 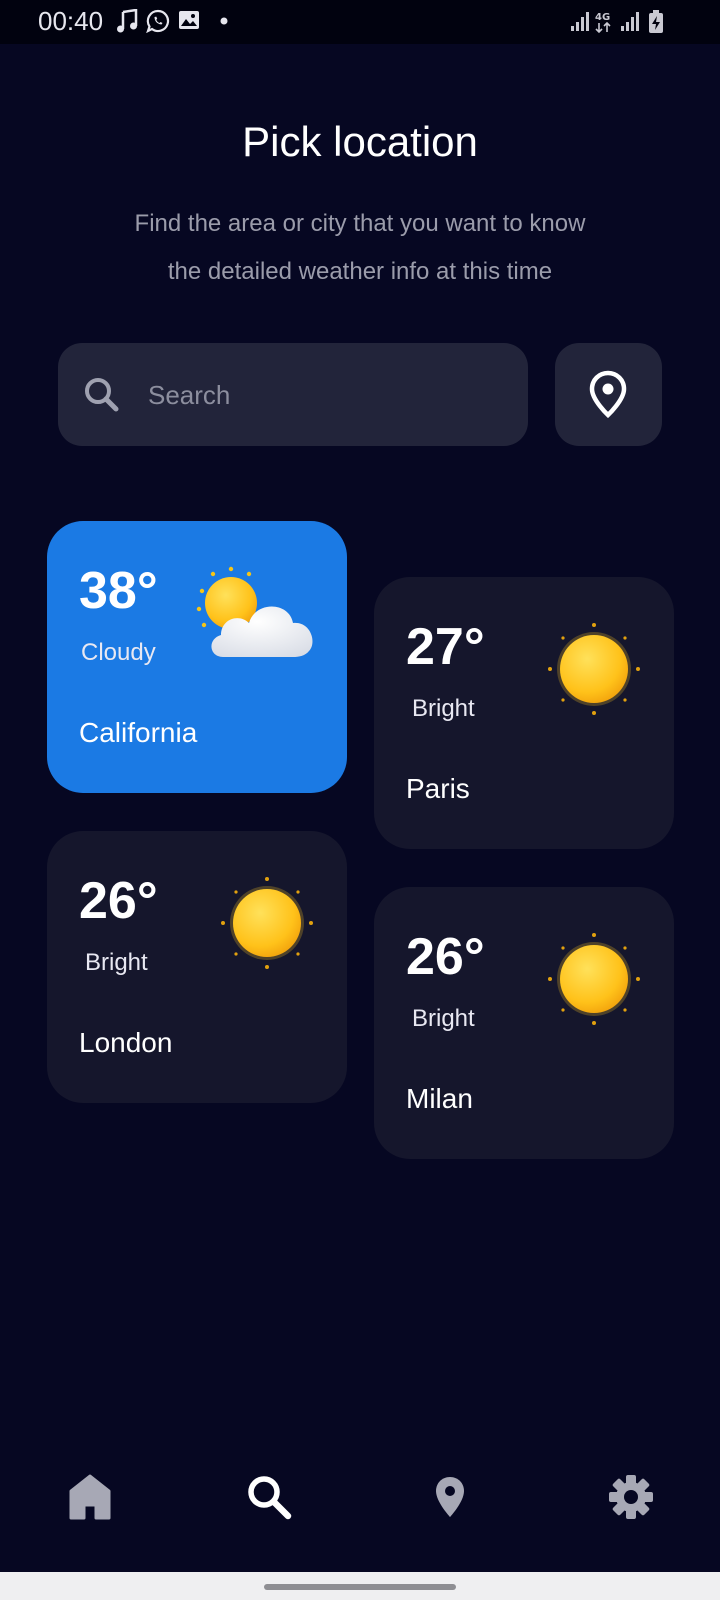 What do you see at coordinates (620, 22) in the screenshot?
I see `system-icons: 4G` at bounding box center [620, 22].